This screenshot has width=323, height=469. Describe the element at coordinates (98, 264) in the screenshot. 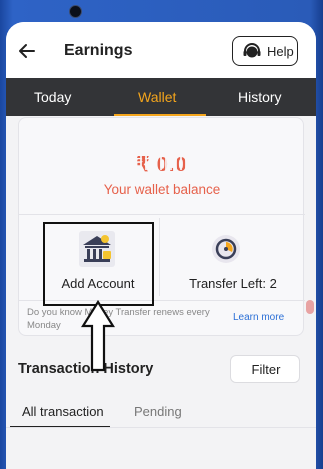

I see `annotation-highlight-box` at that location.